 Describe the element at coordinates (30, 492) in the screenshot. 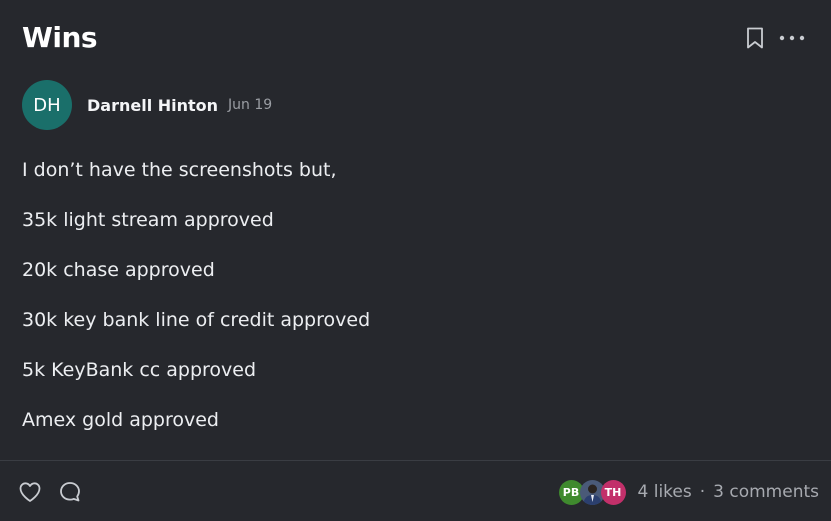

I see `heart-icon` at that location.